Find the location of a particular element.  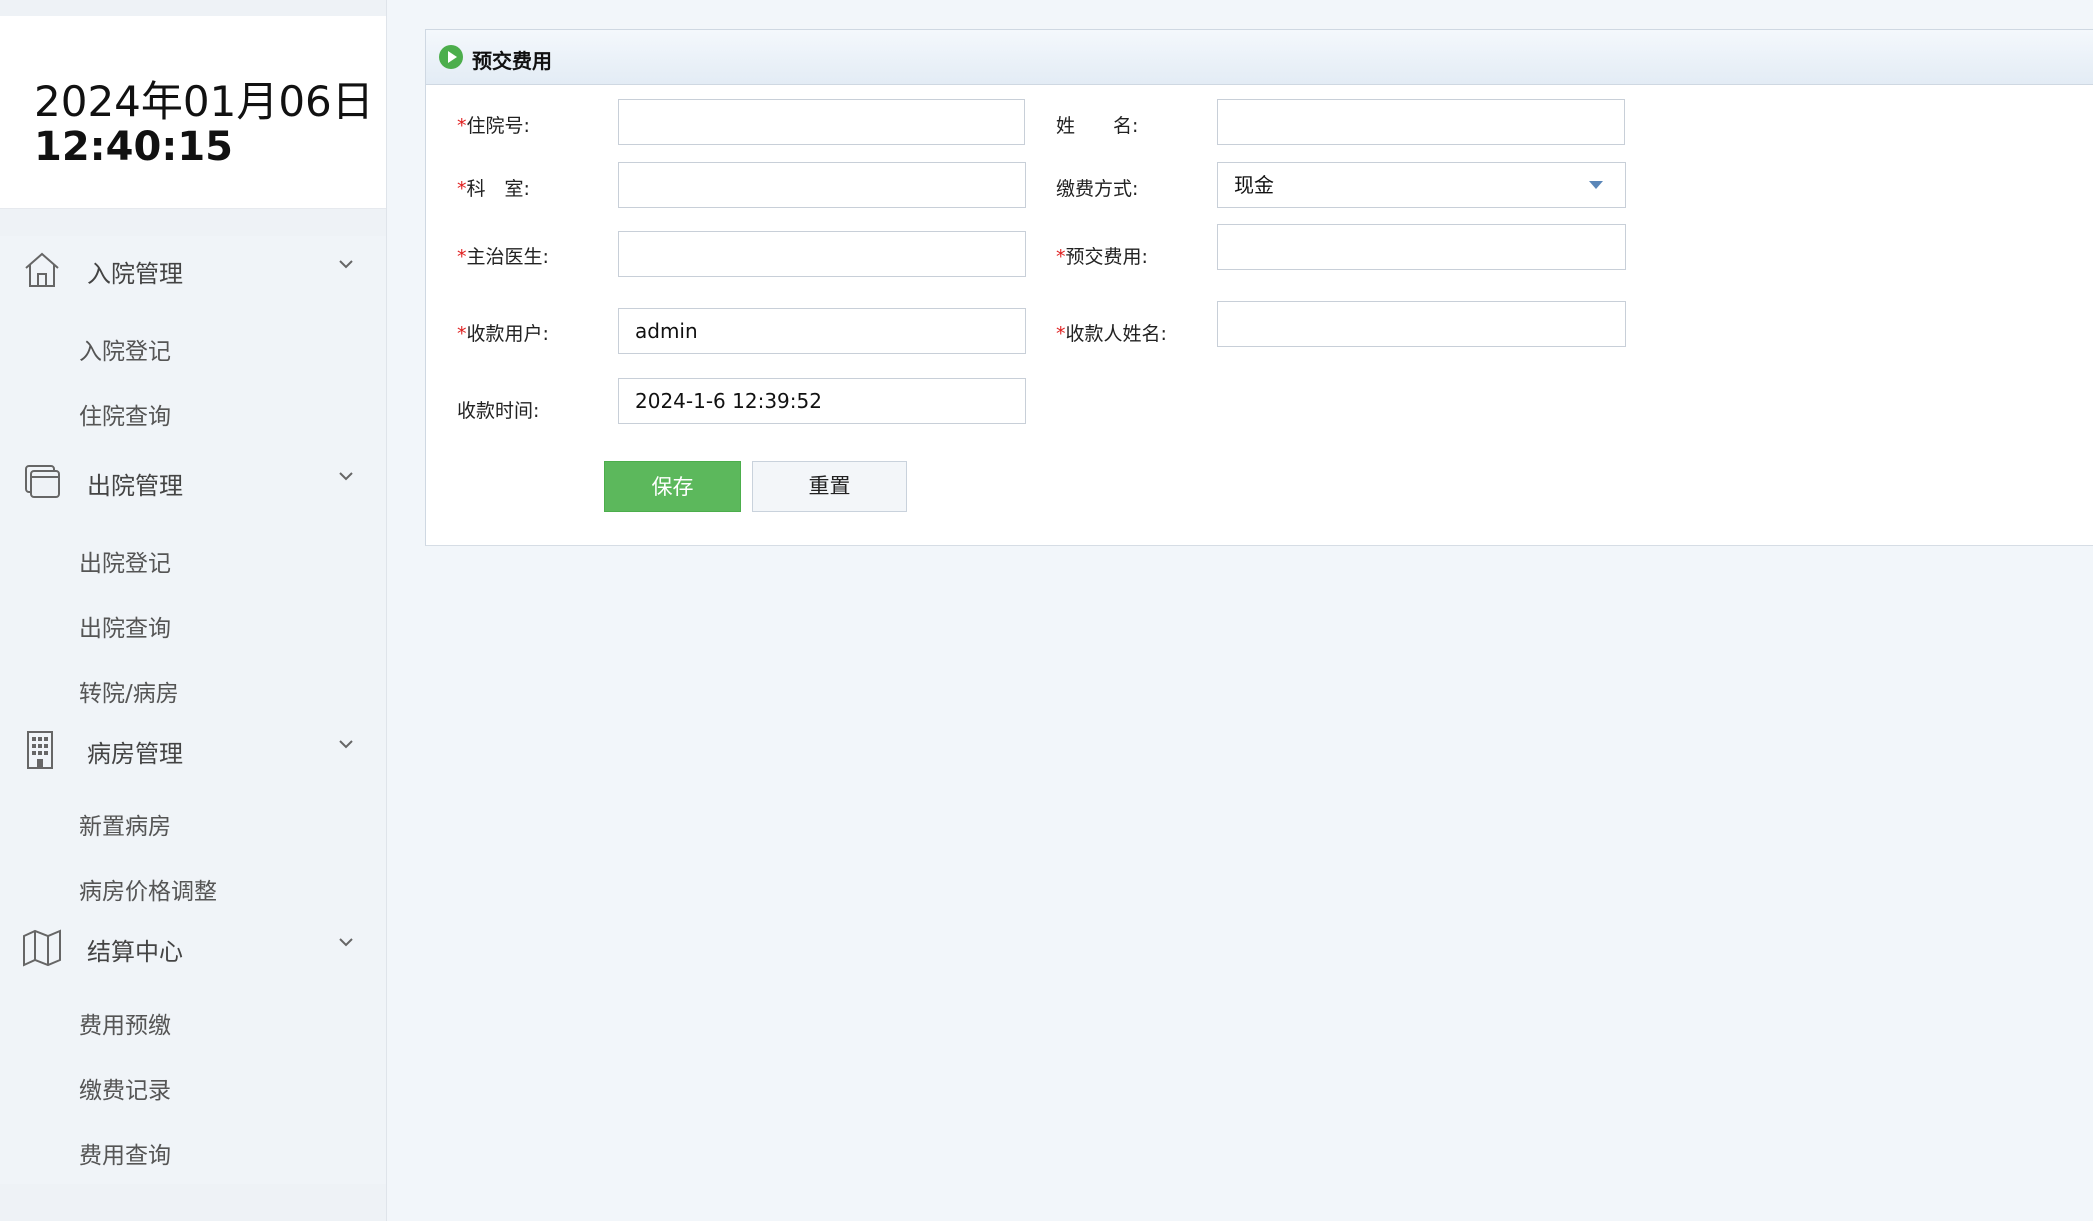

prepay-amount-input is located at coordinates (1421, 247).